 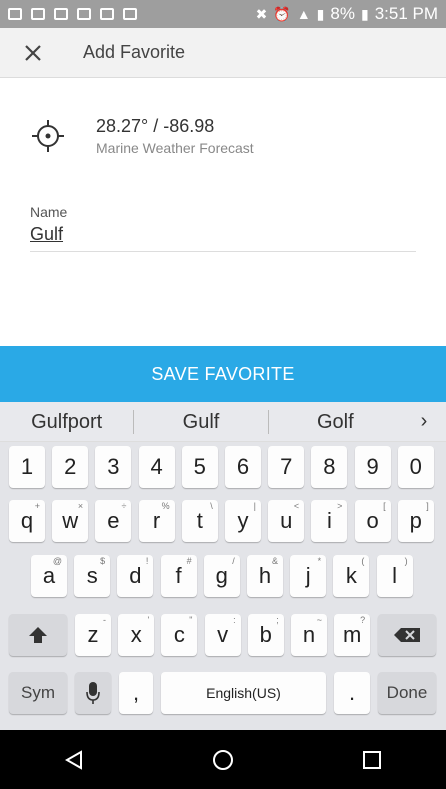 I want to click on name-input: Gulf, so click(x=223, y=238).